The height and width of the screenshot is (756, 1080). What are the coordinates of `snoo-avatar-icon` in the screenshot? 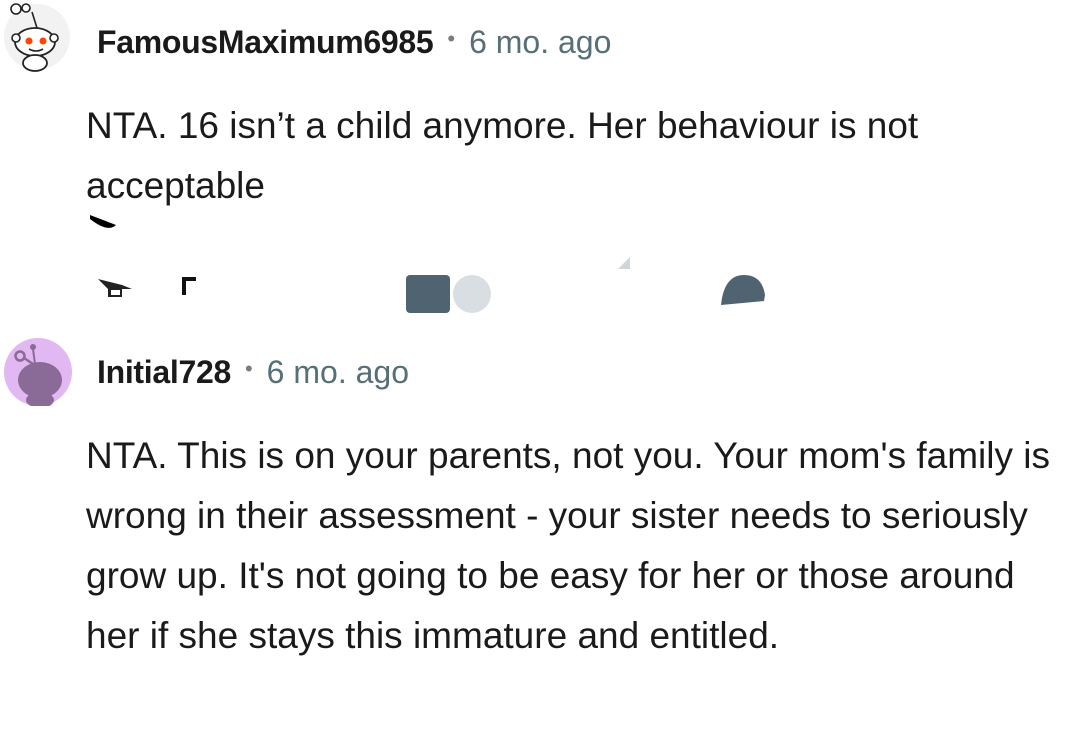 It's located at (37, 37).